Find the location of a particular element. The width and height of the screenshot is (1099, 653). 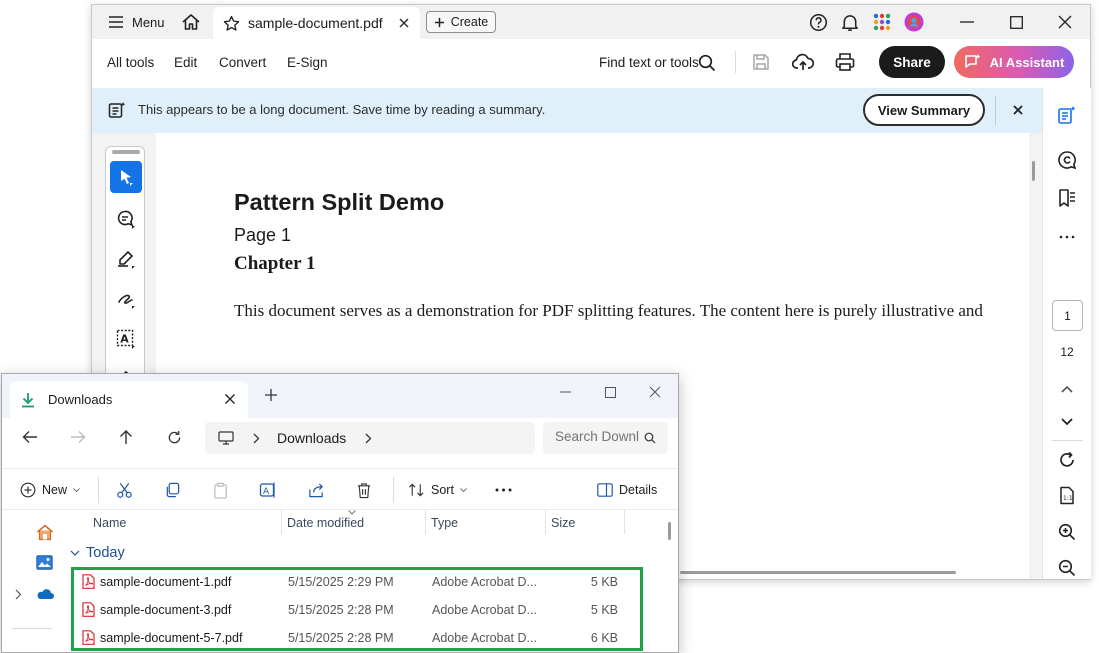

explorer-navigation-pane is located at coordinates (32, 581).